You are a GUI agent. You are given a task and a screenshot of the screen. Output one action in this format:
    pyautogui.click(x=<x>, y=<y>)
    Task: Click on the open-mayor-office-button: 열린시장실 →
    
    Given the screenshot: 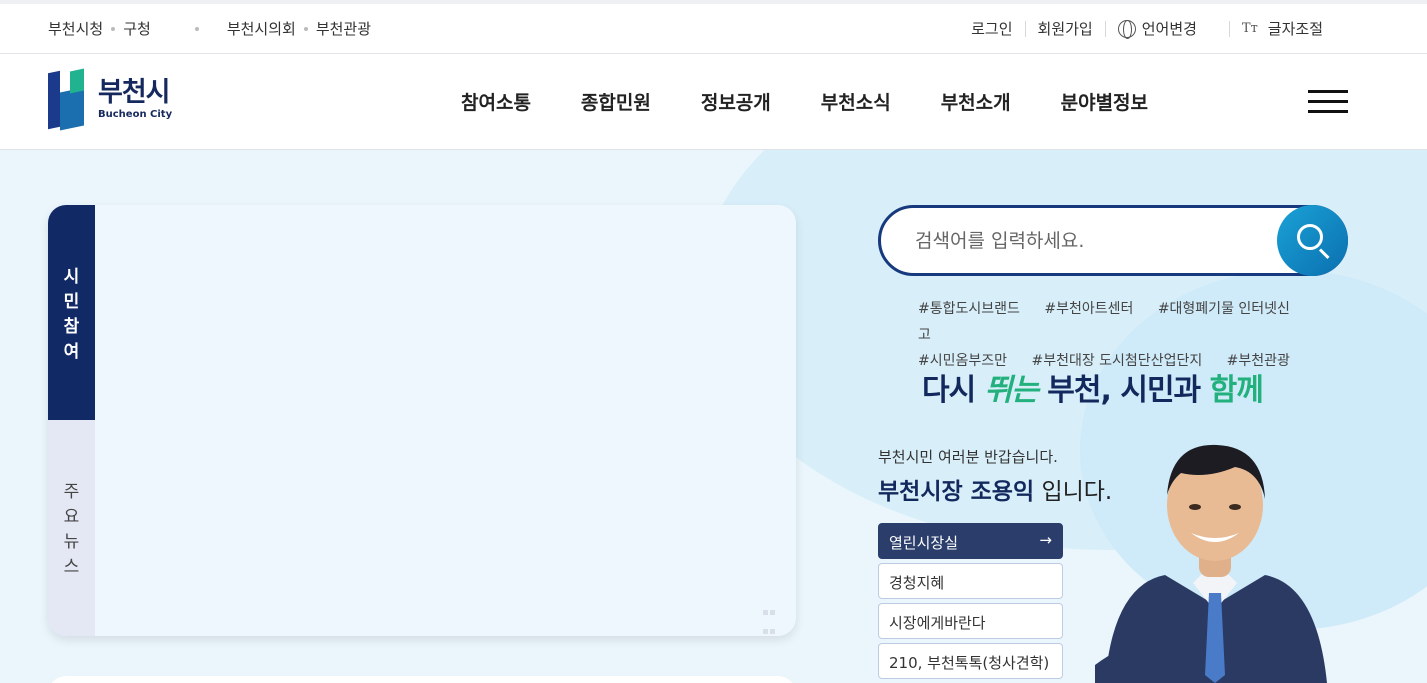 What is the action you would take?
    pyautogui.click(x=970, y=541)
    